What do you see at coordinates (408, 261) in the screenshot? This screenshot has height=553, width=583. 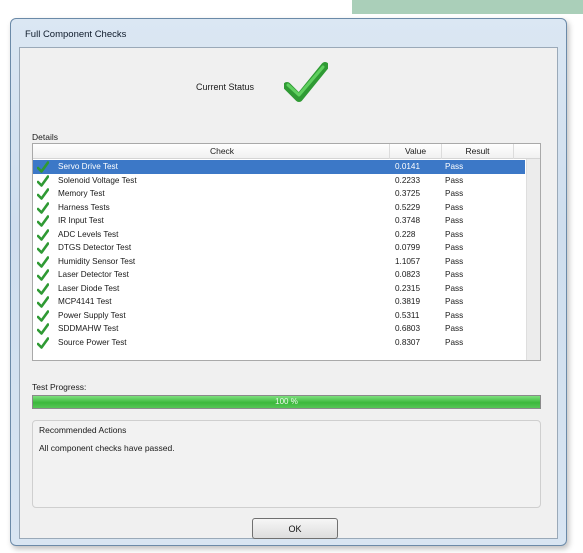 I see `row-value: 1.1057` at bounding box center [408, 261].